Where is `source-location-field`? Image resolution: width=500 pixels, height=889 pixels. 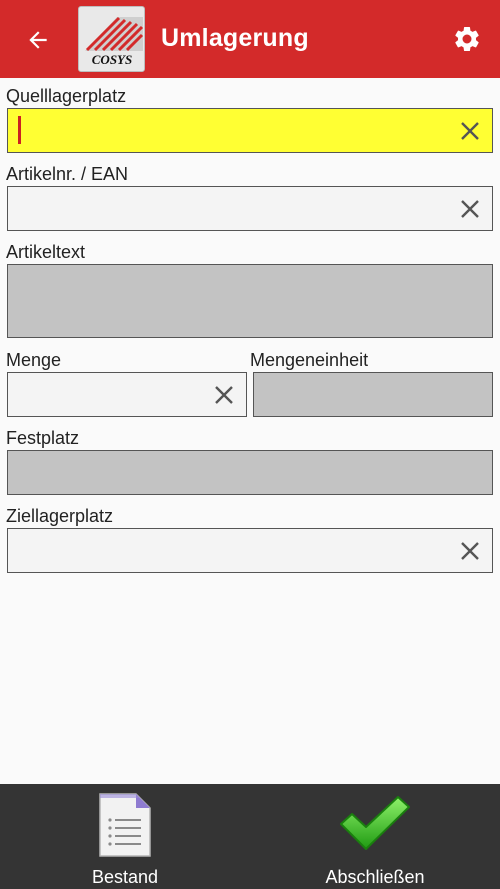
source-location-field is located at coordinates (250, 130).